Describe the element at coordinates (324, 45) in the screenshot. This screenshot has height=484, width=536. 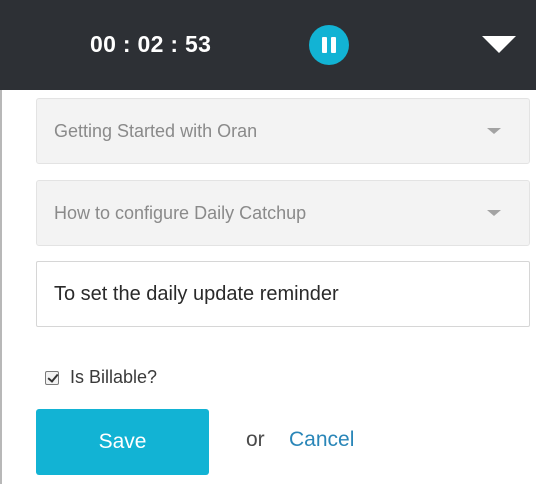
I see `pause-icon` at that location.